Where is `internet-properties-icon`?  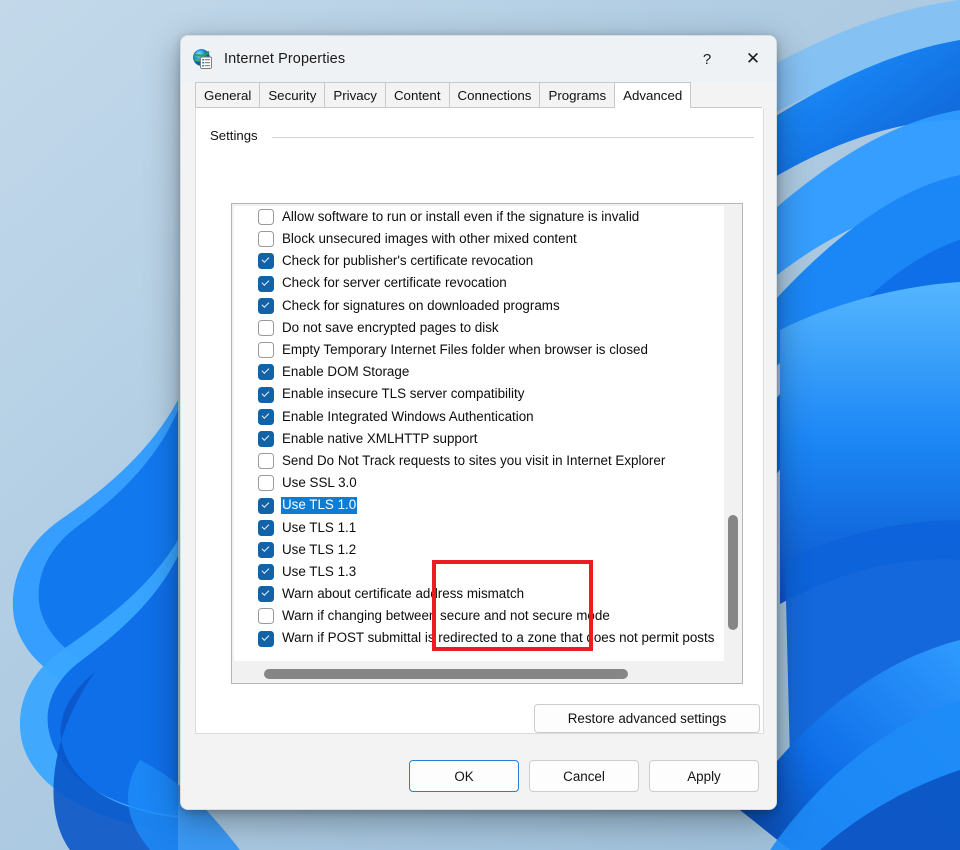 internet-properties-icon is located at coordinates (202, 59).